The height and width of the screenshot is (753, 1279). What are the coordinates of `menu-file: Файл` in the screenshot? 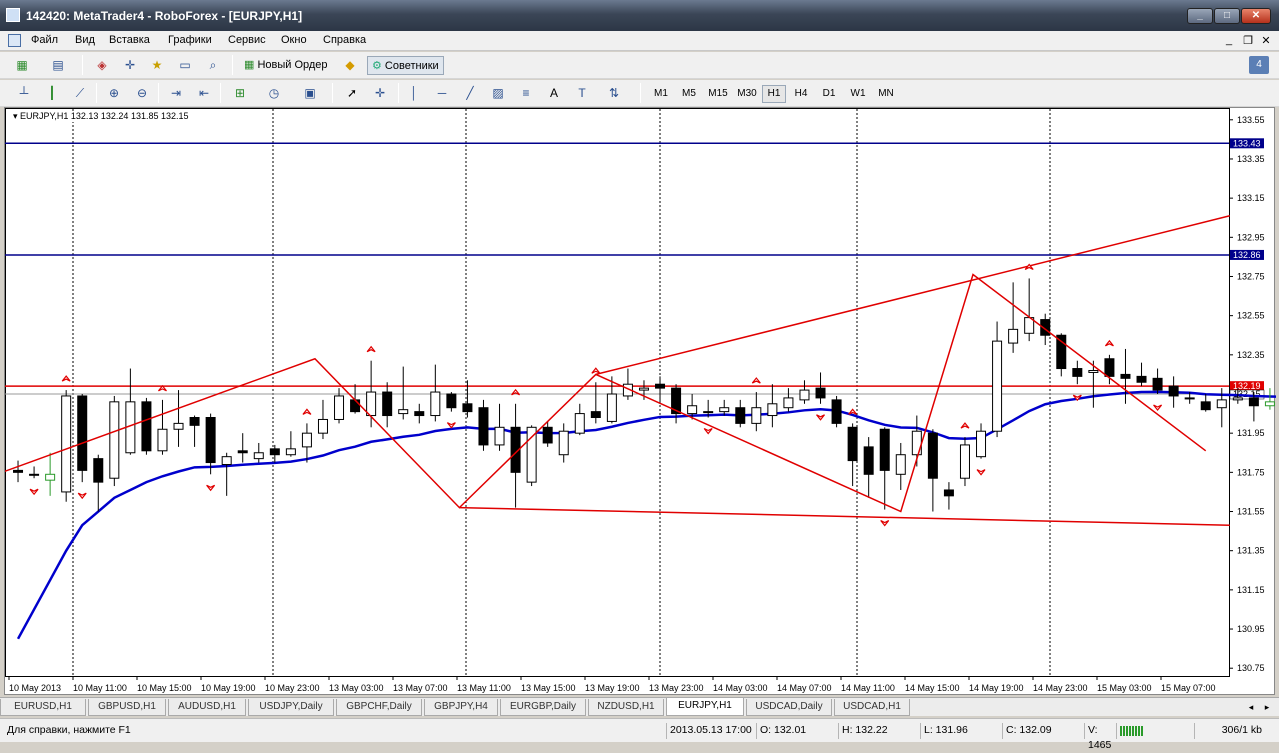 It's located at (44, 40).